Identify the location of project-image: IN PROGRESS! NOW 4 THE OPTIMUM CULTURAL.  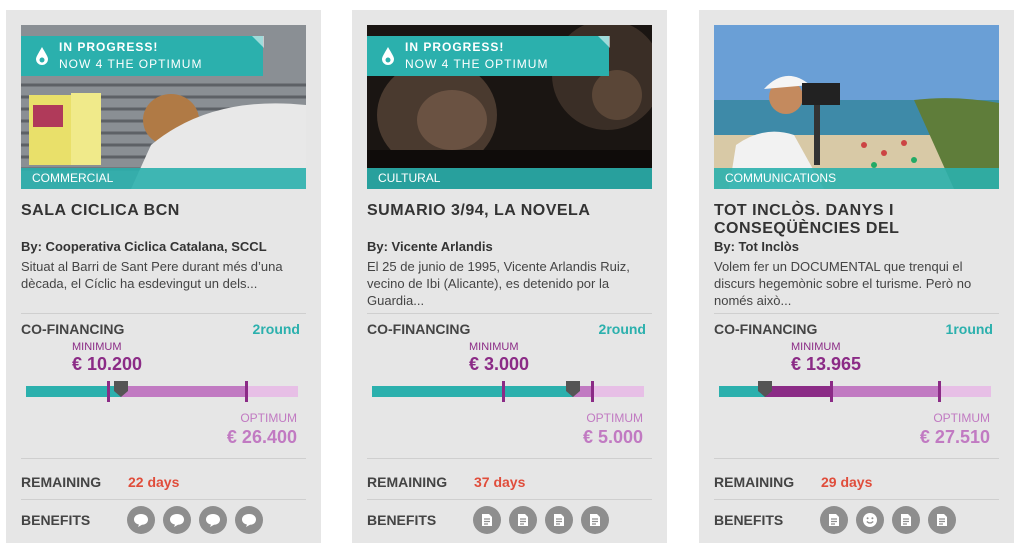
(509, 107).